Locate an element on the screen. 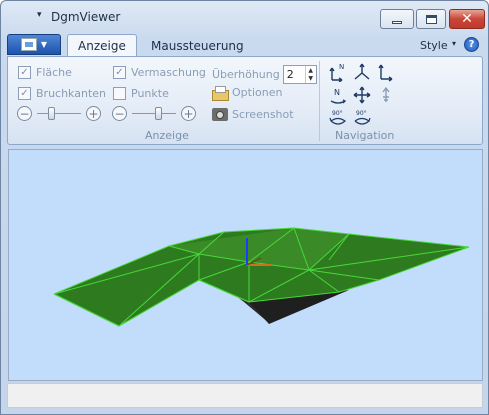 The image size is (489, 415). quick-access-menu-arrow: ▾ is located at coordinates (39, 15).